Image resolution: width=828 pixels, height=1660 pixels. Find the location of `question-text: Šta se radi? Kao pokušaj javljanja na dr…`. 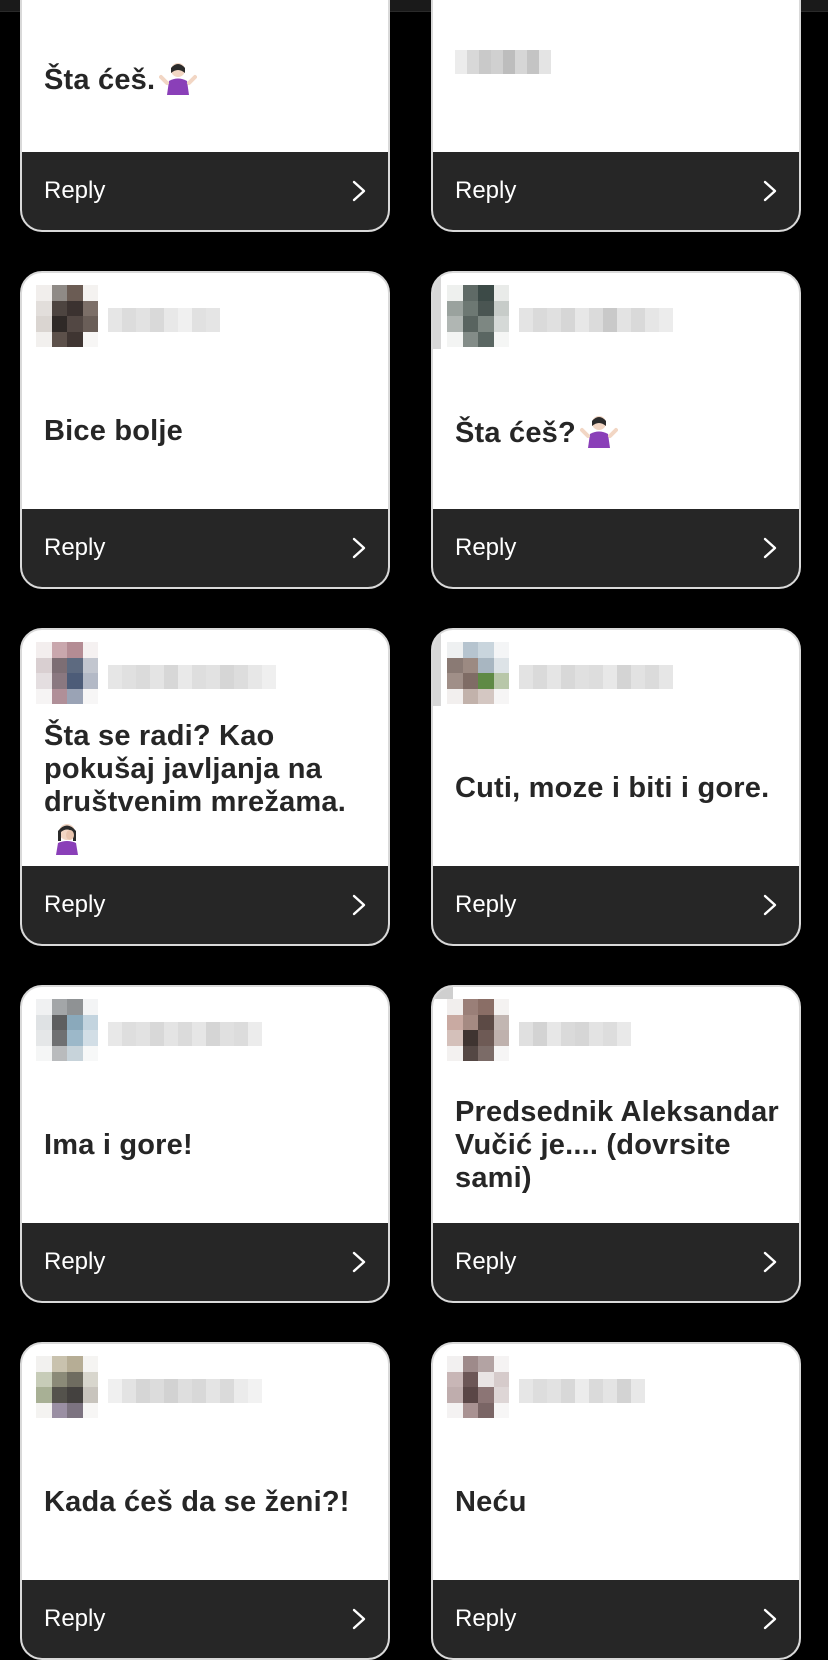

question-text: Šta se radi? Kao pokušaj javljanja na dr… is located at coordinates (207, 788).